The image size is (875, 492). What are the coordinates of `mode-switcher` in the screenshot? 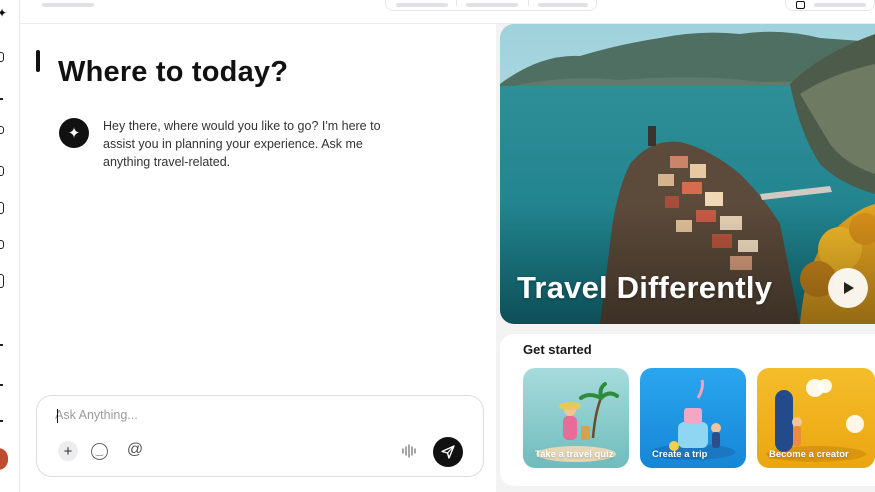 It's located at (491, 5).